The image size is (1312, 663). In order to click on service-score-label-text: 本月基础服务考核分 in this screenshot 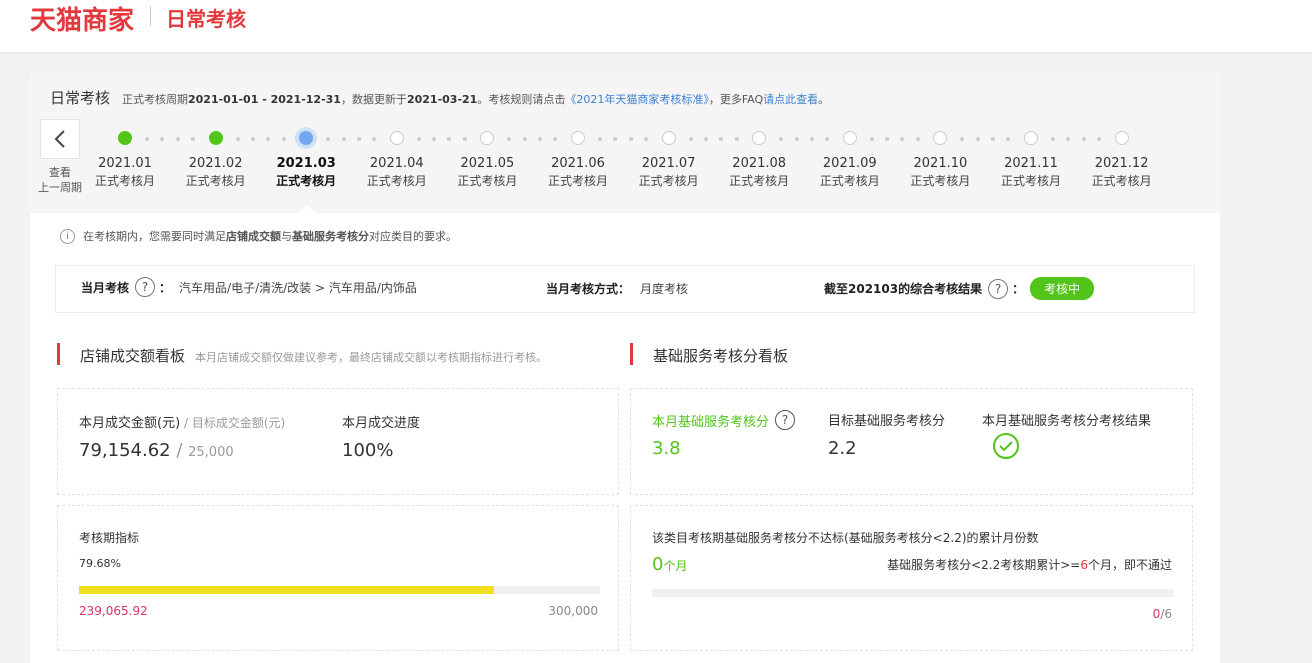, I will do `click(711, 422)`.